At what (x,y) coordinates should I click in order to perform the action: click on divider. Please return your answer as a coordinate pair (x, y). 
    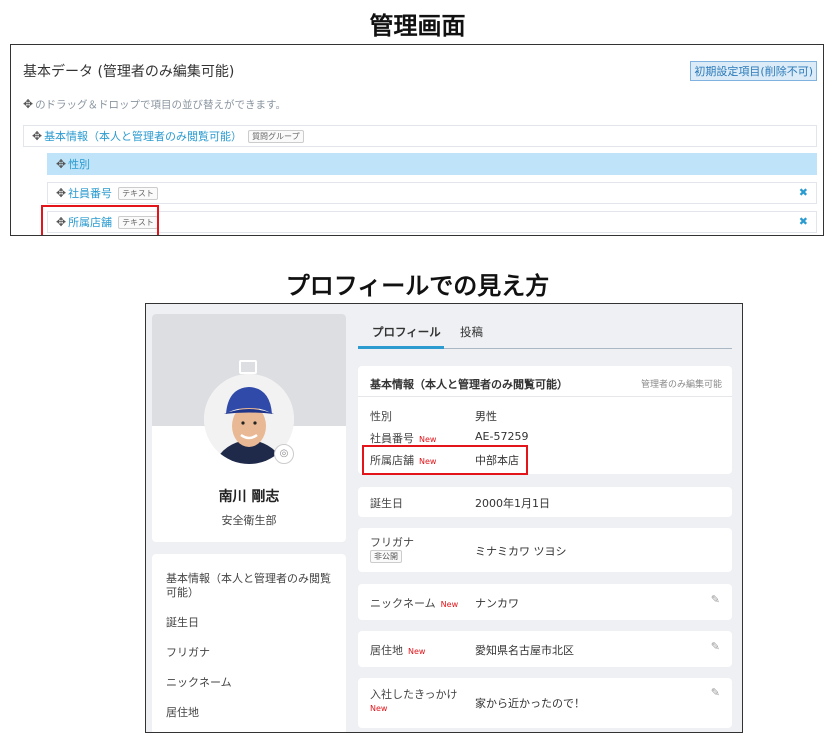
    Looking at the image, I should click on (545, 396).